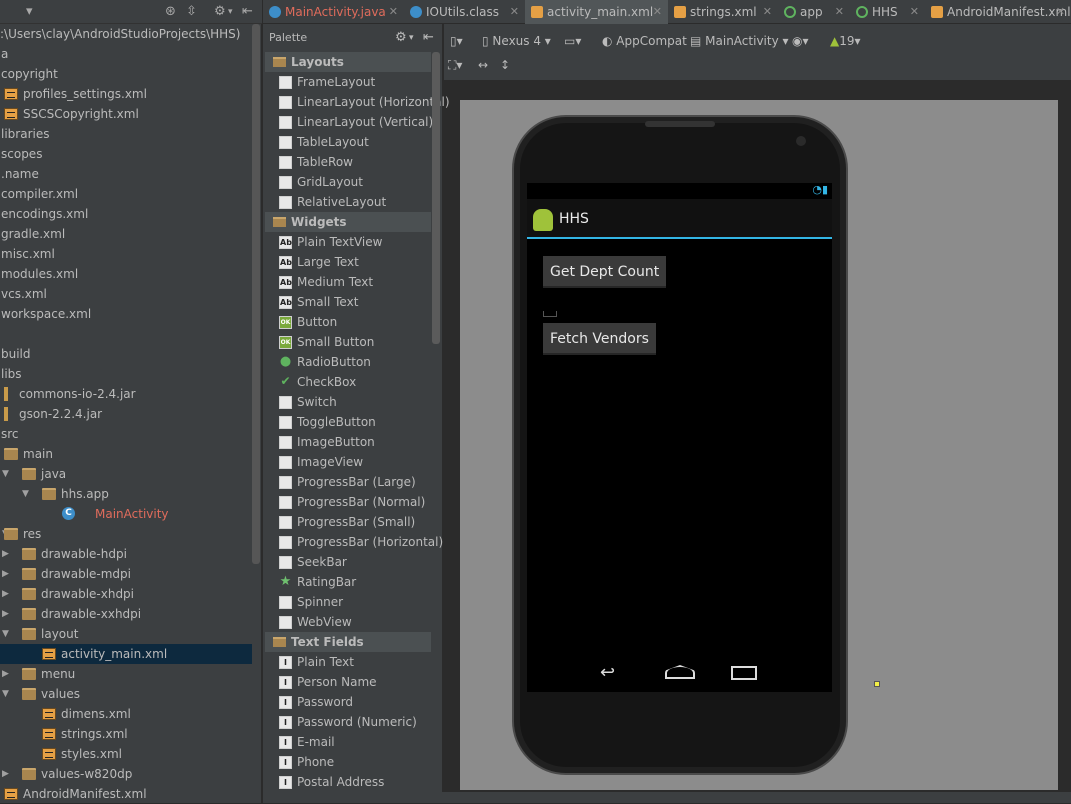 This screenshot has height=804, width=1071. Describe the element at coordinates (348, 322) in the screenshot. I see `palette-item: OK Button` at that location.